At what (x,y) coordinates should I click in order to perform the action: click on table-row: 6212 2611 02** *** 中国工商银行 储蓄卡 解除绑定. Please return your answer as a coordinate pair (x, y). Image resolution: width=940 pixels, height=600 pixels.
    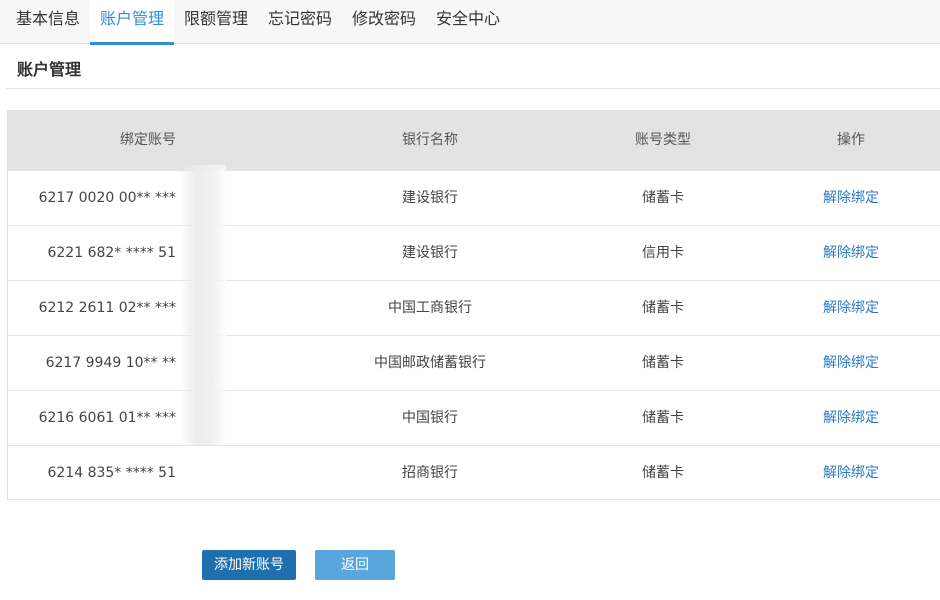
    Looking at the image, I should click on (474, 307).